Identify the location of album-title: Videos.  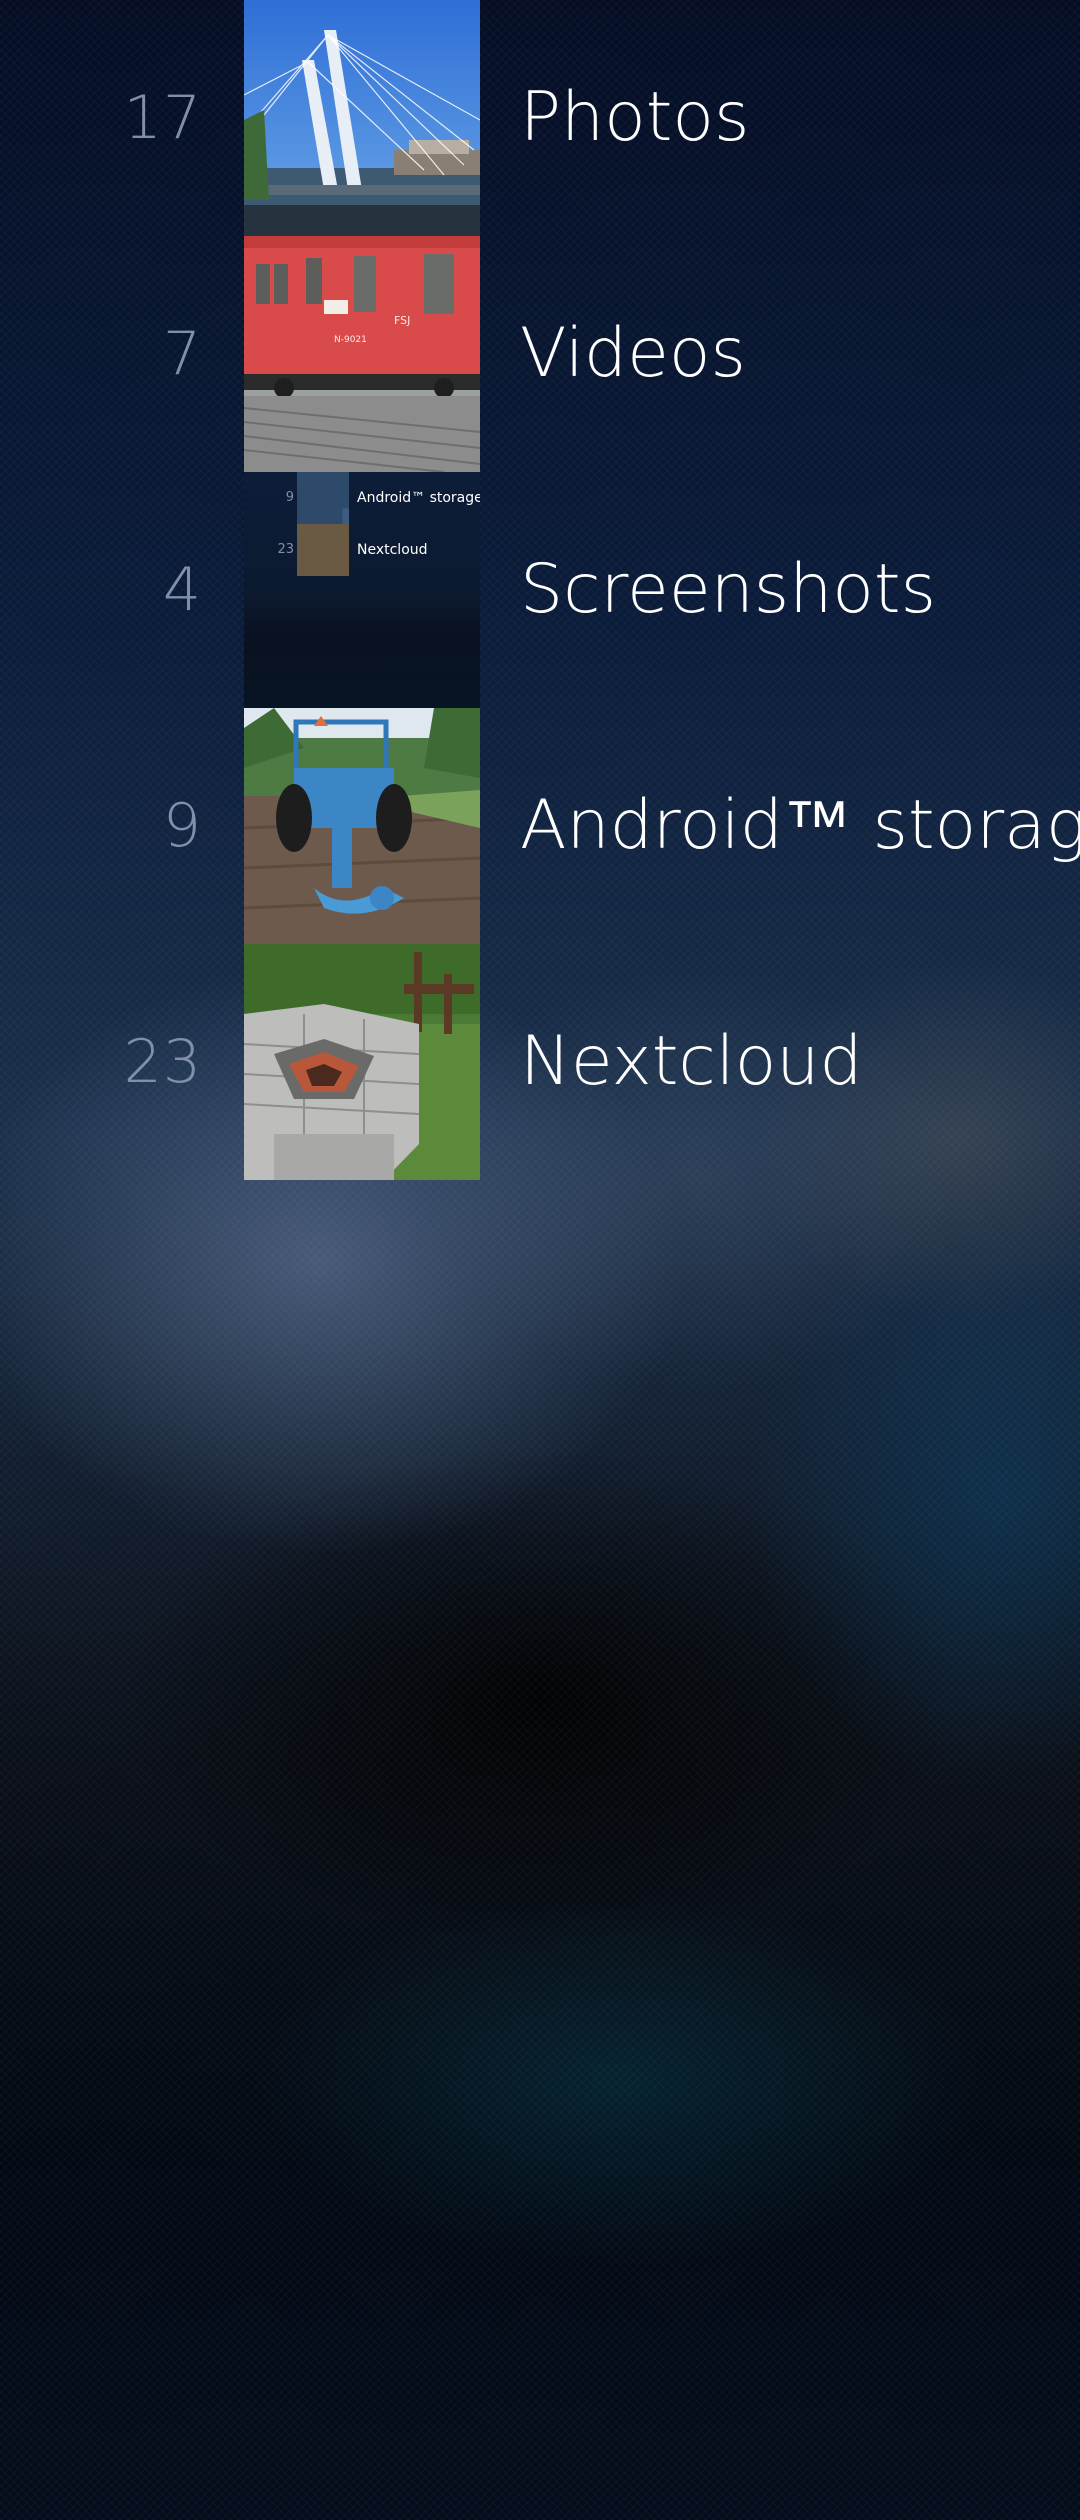
(633, 353).